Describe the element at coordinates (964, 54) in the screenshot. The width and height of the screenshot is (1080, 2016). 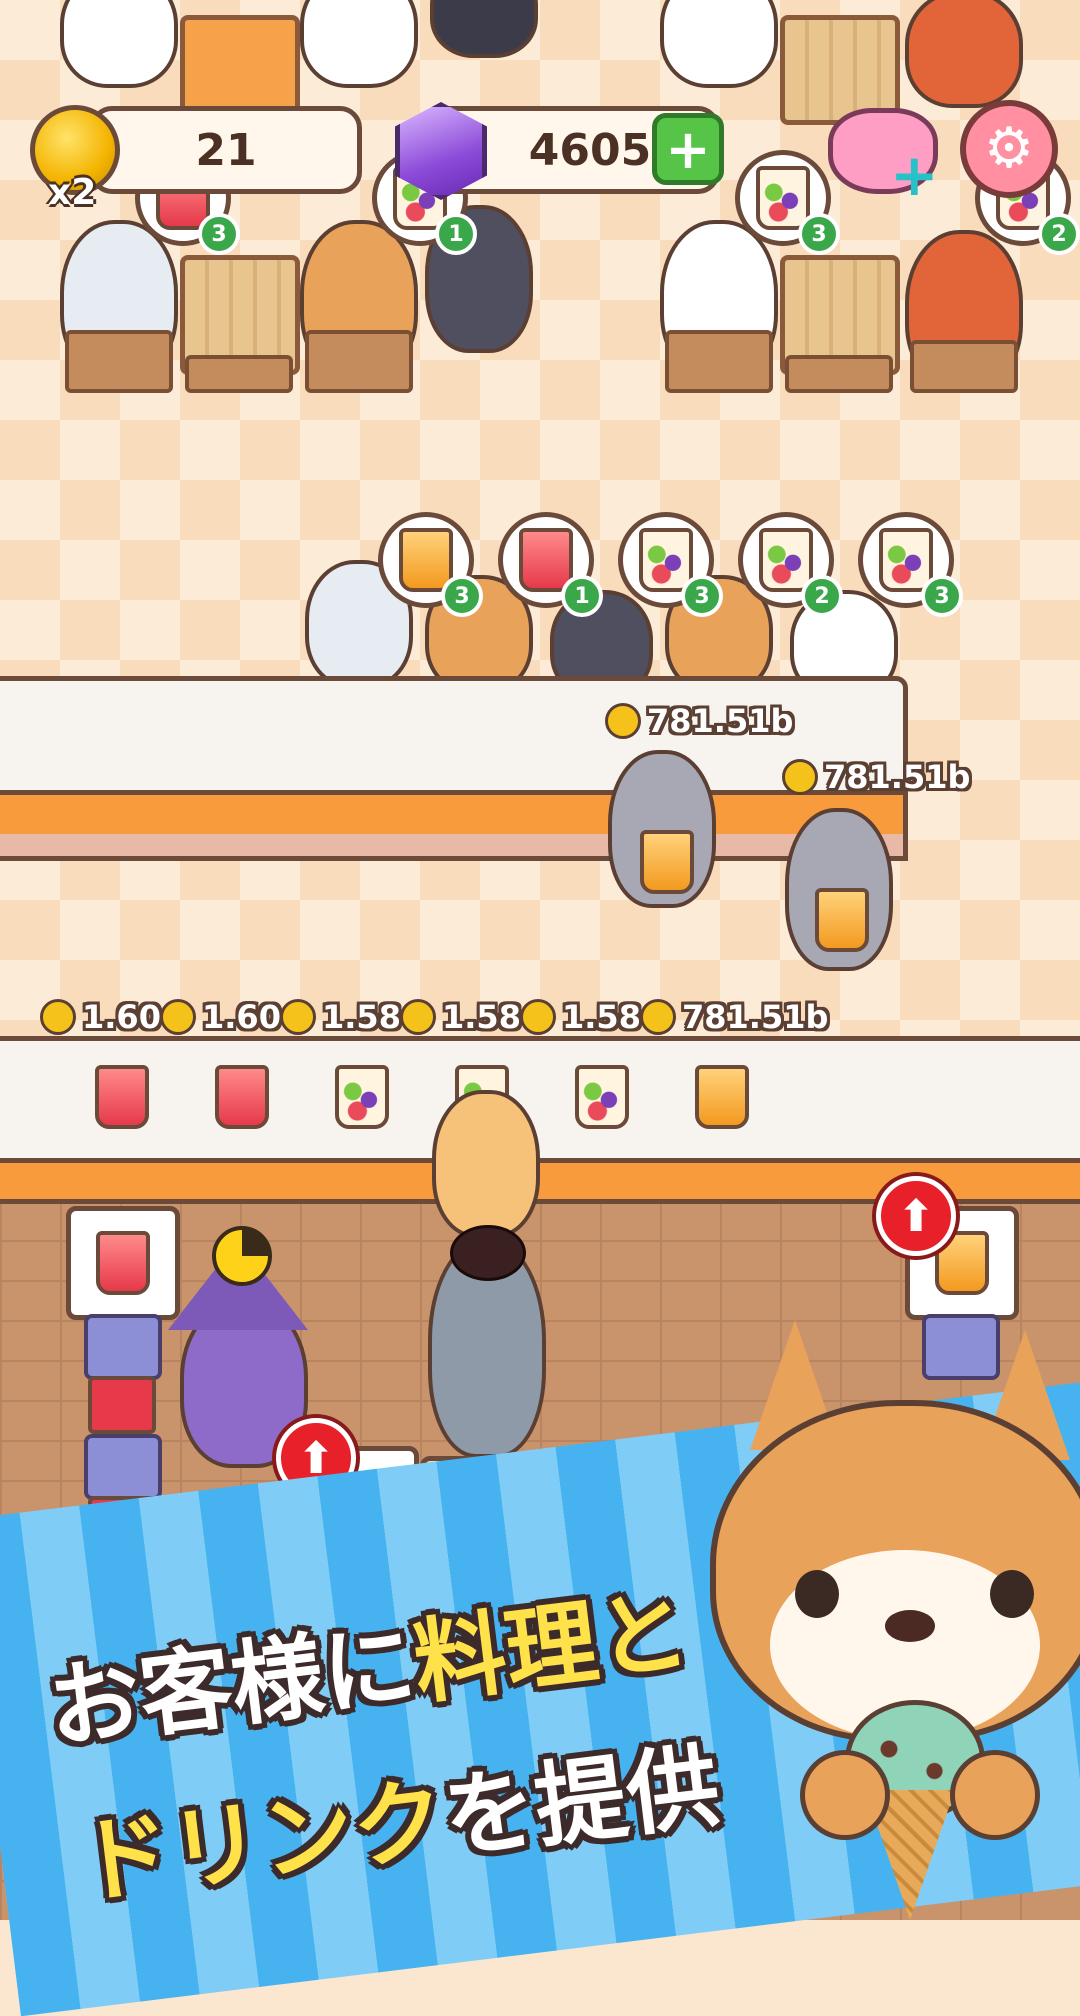
I see `red-panda-customer` at that location.